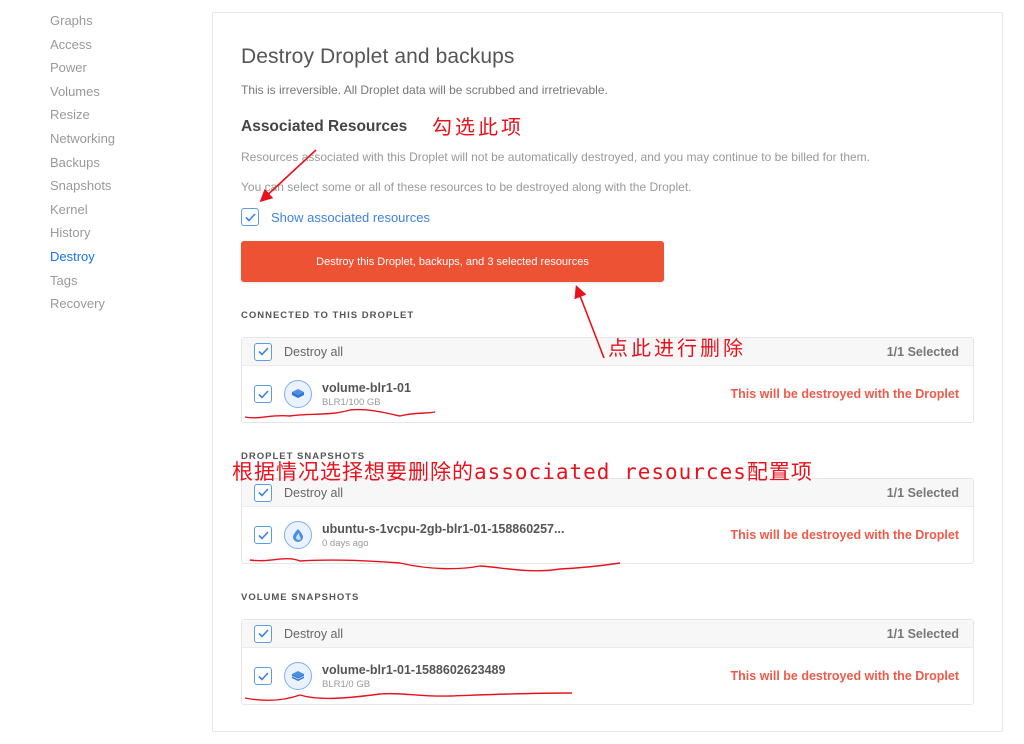 Image resolution: width=1024 pixels, height=744 pixels. What do you see at coordinates (125, 24) in the screenshot?
I see `sidebar-item-graphs: Graphs` at bounding box center [125, 24].